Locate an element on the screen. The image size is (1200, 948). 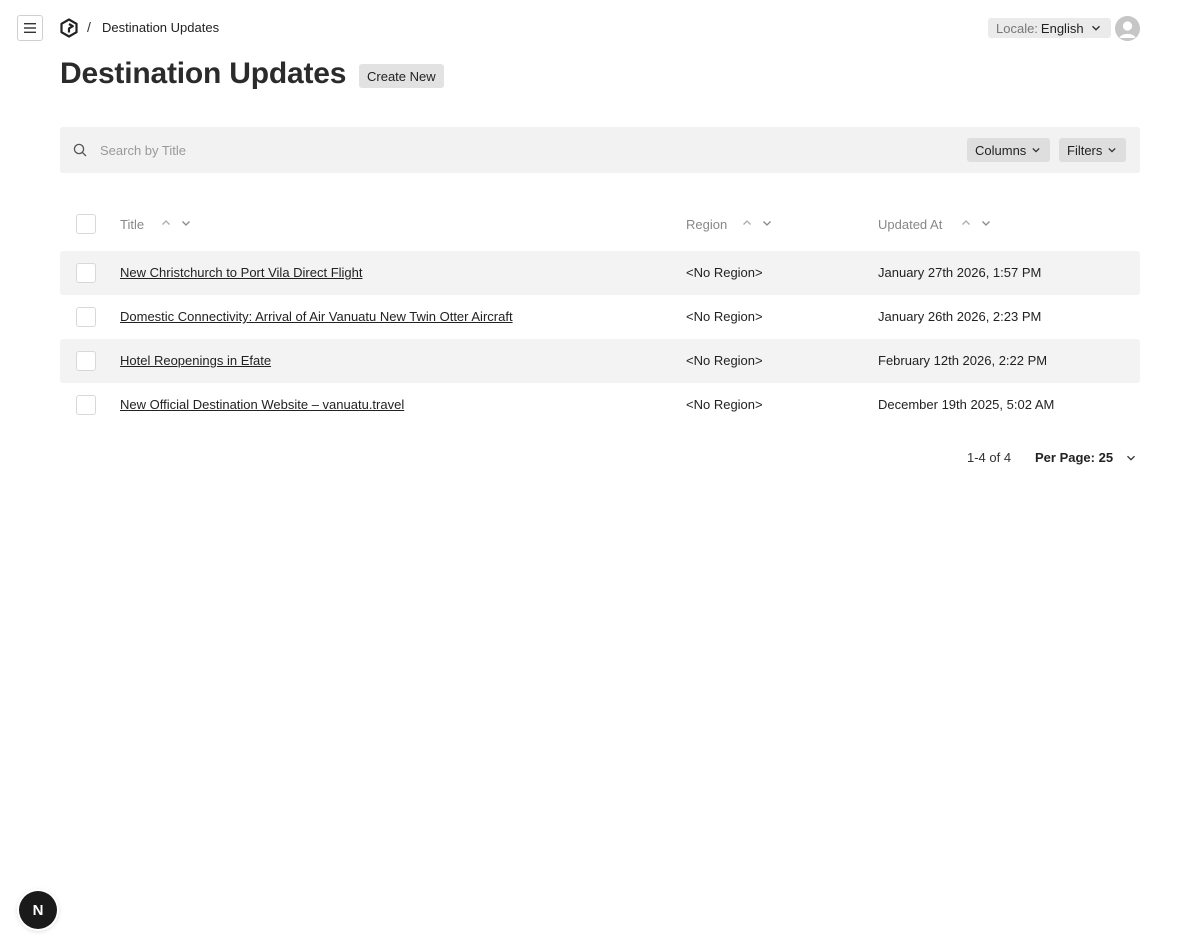
sort-controls-updated-at is located at coordinates (976, 223).